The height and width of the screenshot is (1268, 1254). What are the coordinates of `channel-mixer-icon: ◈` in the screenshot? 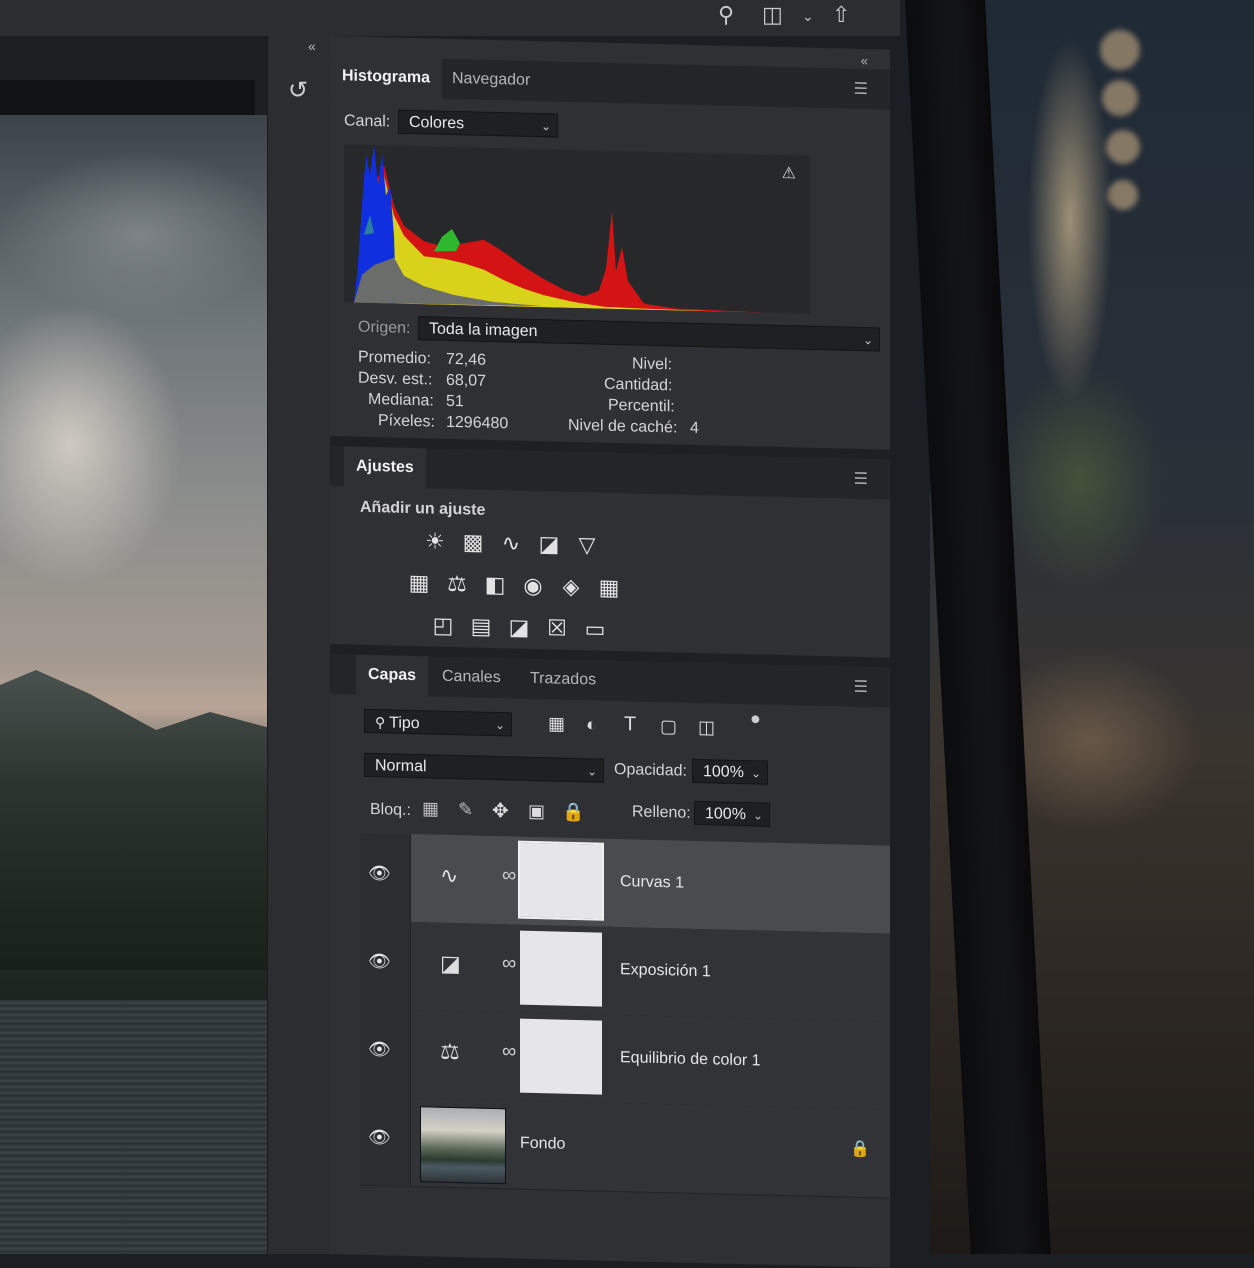 It's located at (571, 587).